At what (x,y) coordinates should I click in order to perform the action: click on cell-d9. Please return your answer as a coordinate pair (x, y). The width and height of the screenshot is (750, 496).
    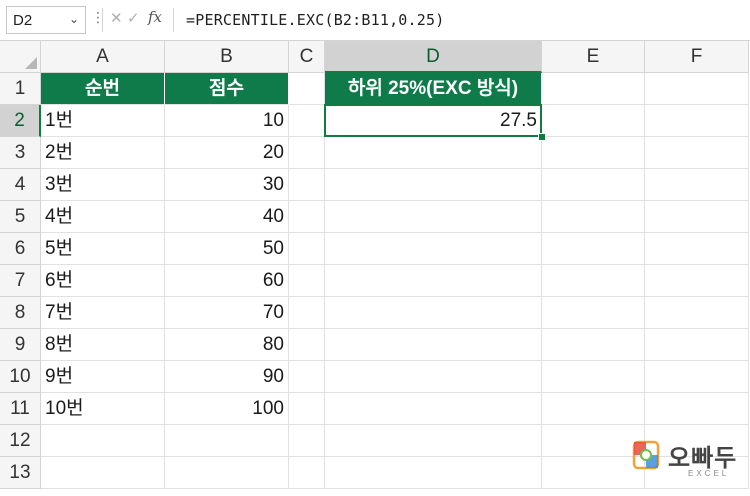
    Looking at the image, I should click on (433, 345).